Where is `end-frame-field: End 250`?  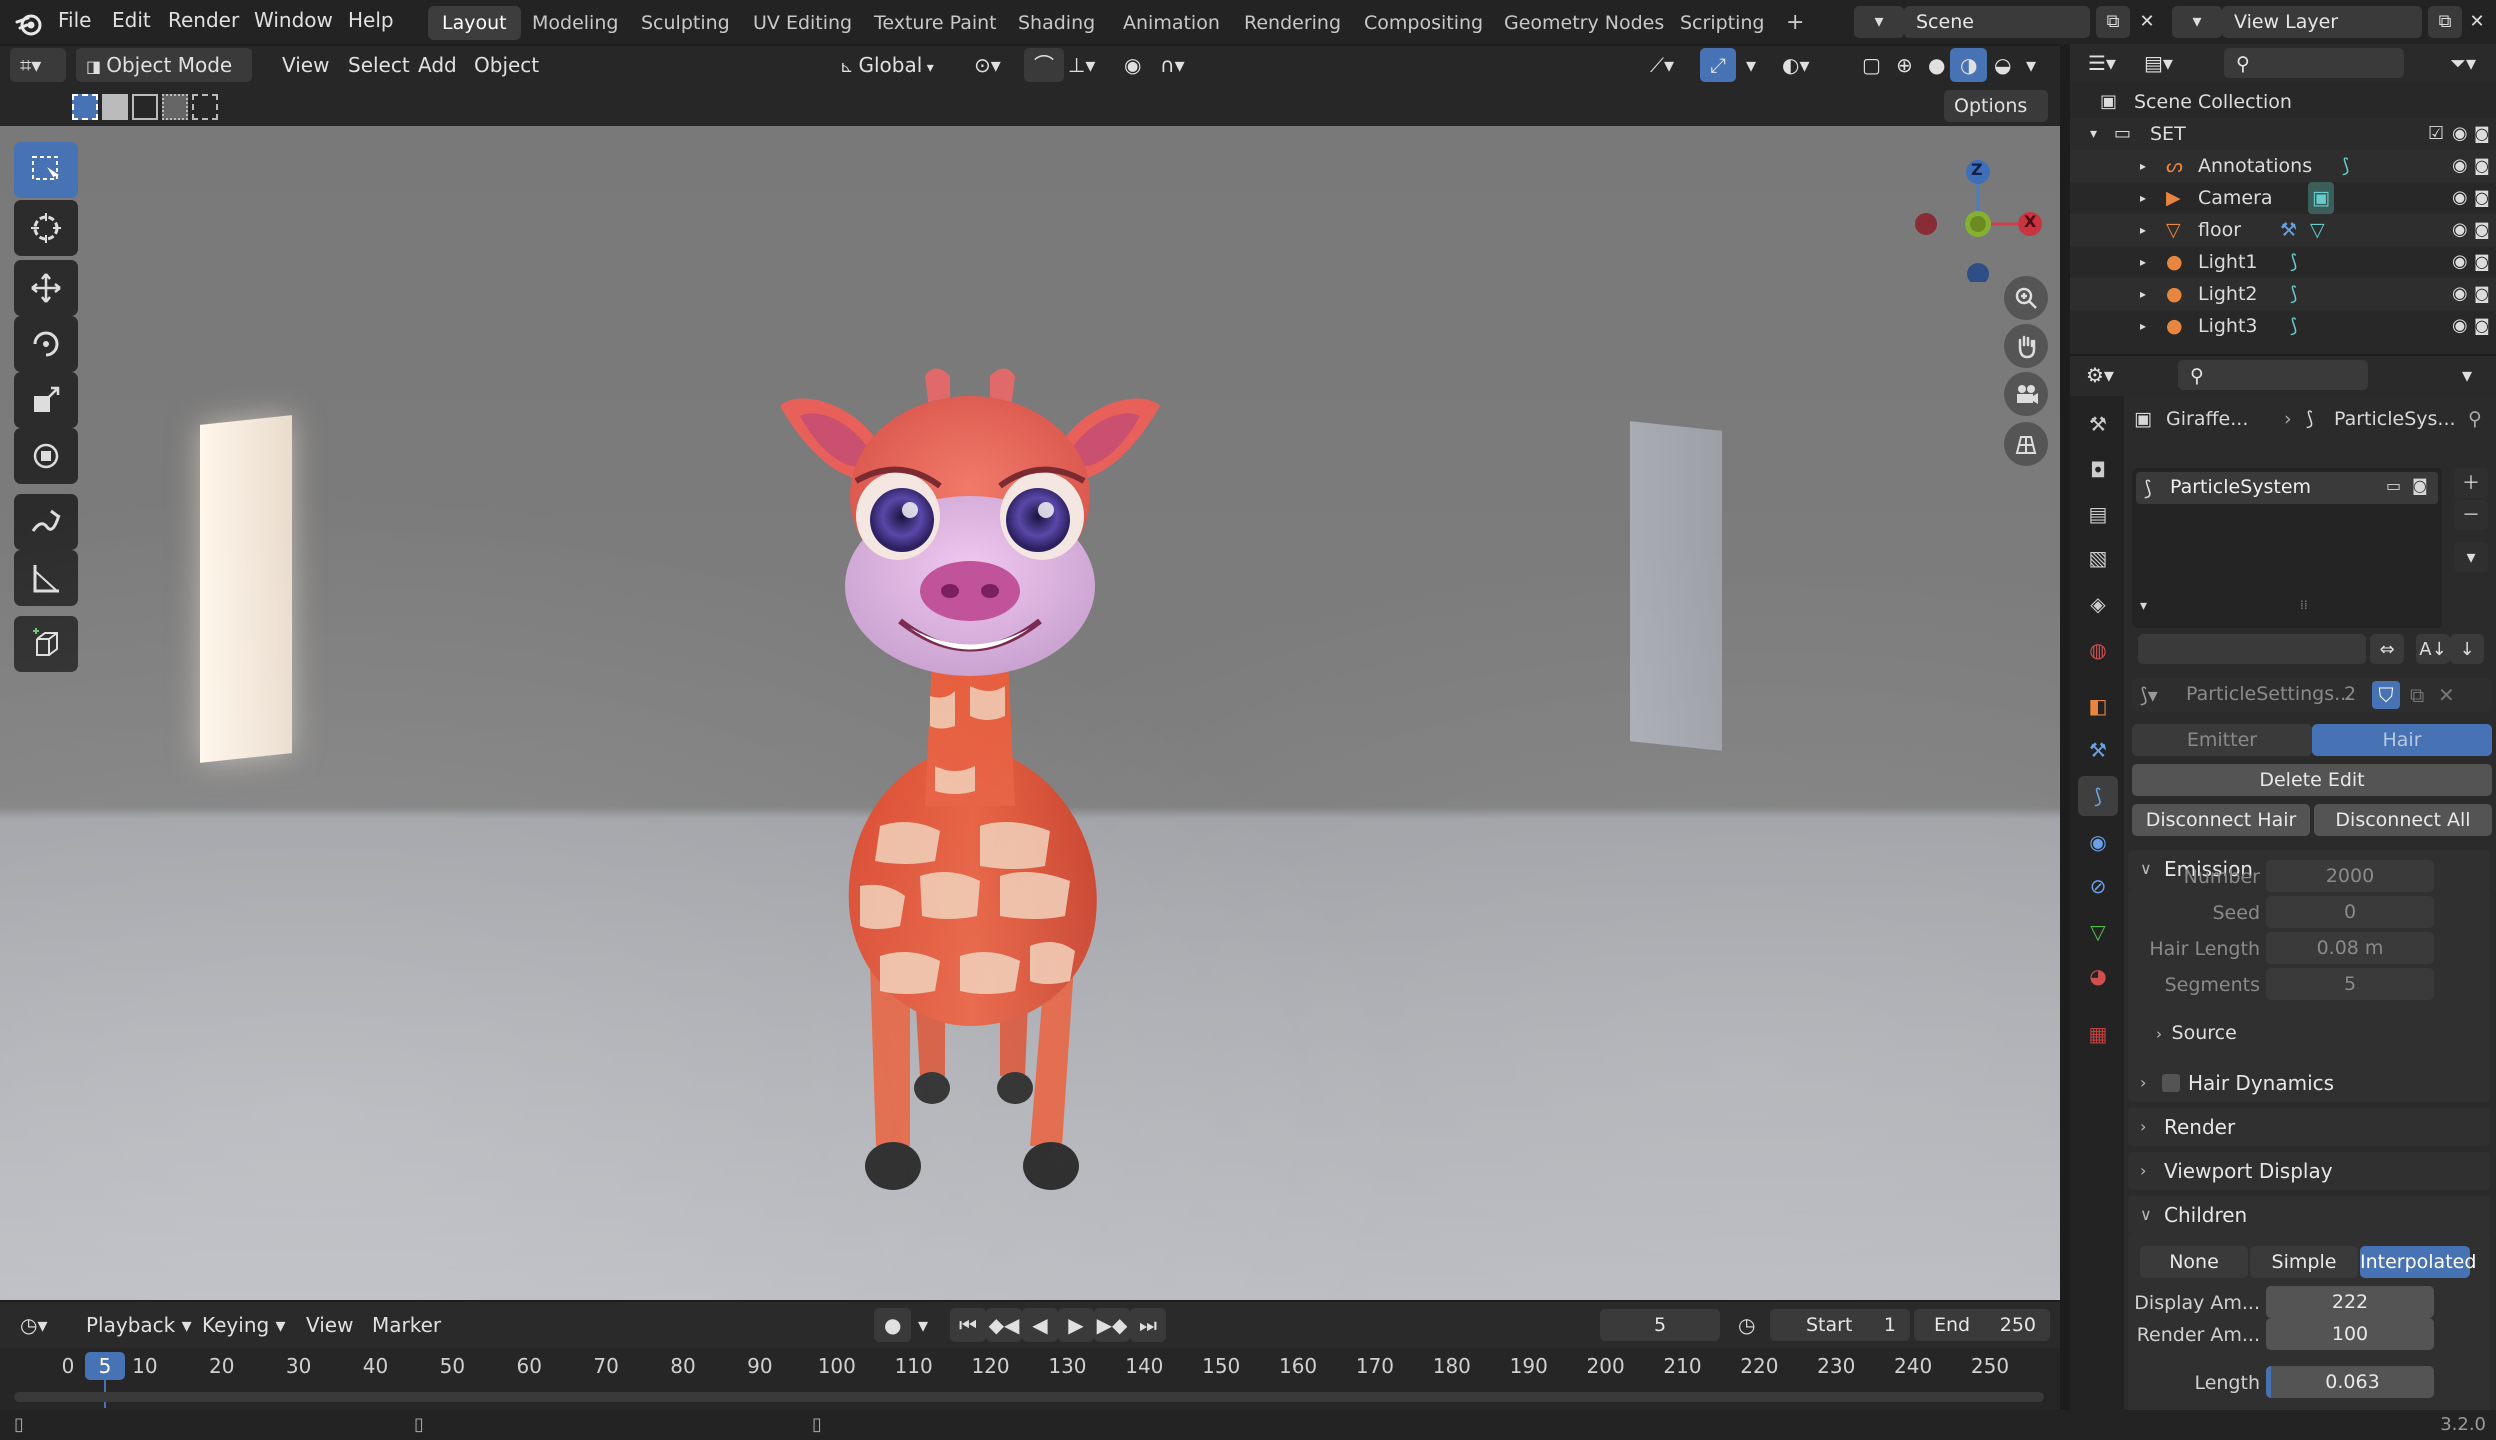 end-frame-field: End 250 is located at coordinates (1982, 1325).